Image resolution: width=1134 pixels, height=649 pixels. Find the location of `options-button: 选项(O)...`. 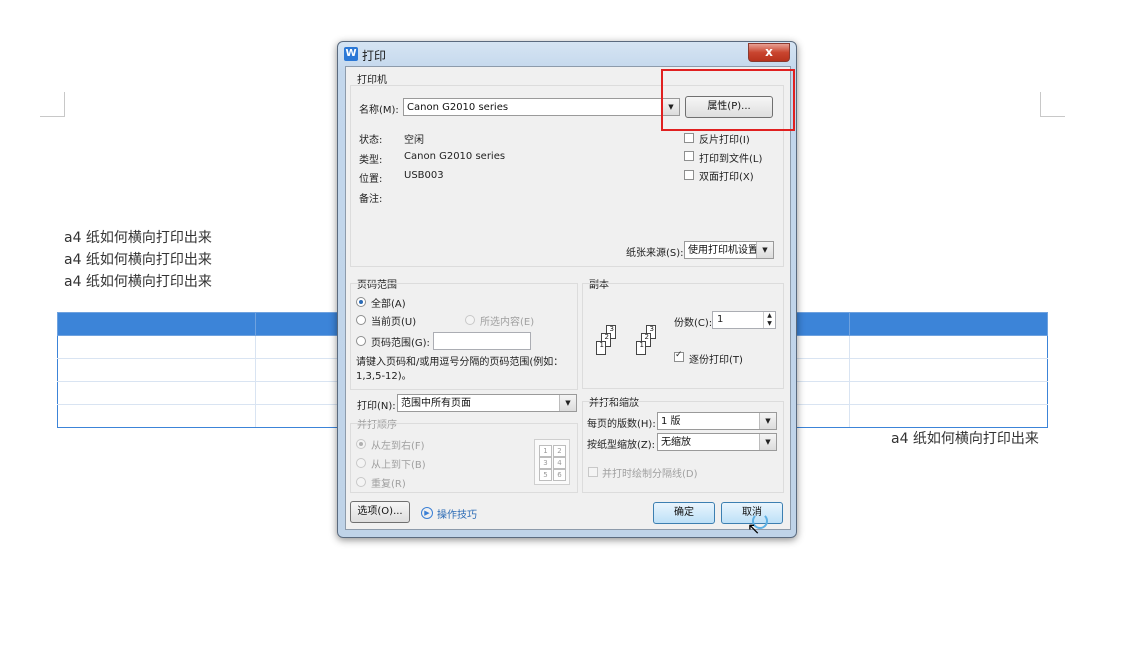

options-button: 选项(O)... is located at coordinates (380, 512).